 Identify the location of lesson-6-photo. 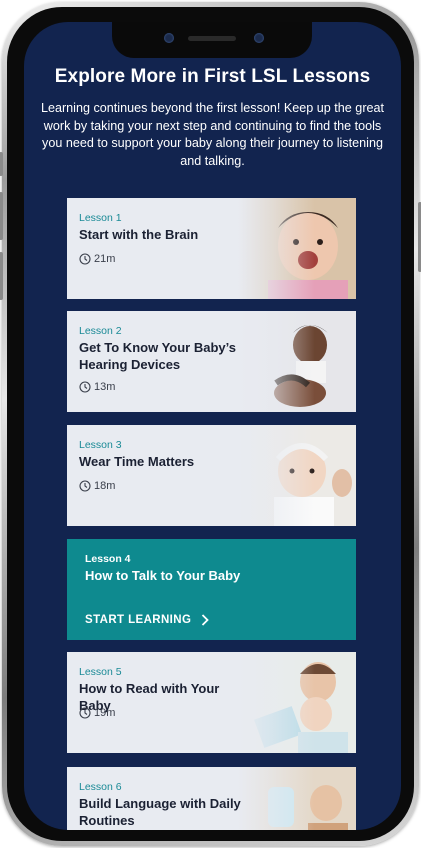
(297, 798).